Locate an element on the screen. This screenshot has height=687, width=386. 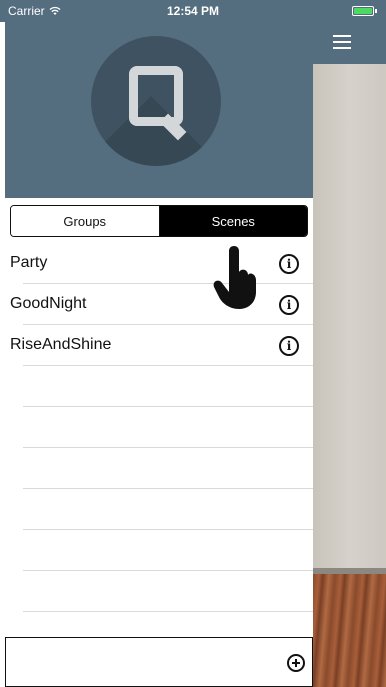
groups-scenes-segmented-control: Groups Scenes is located at coordinates (159, 221).